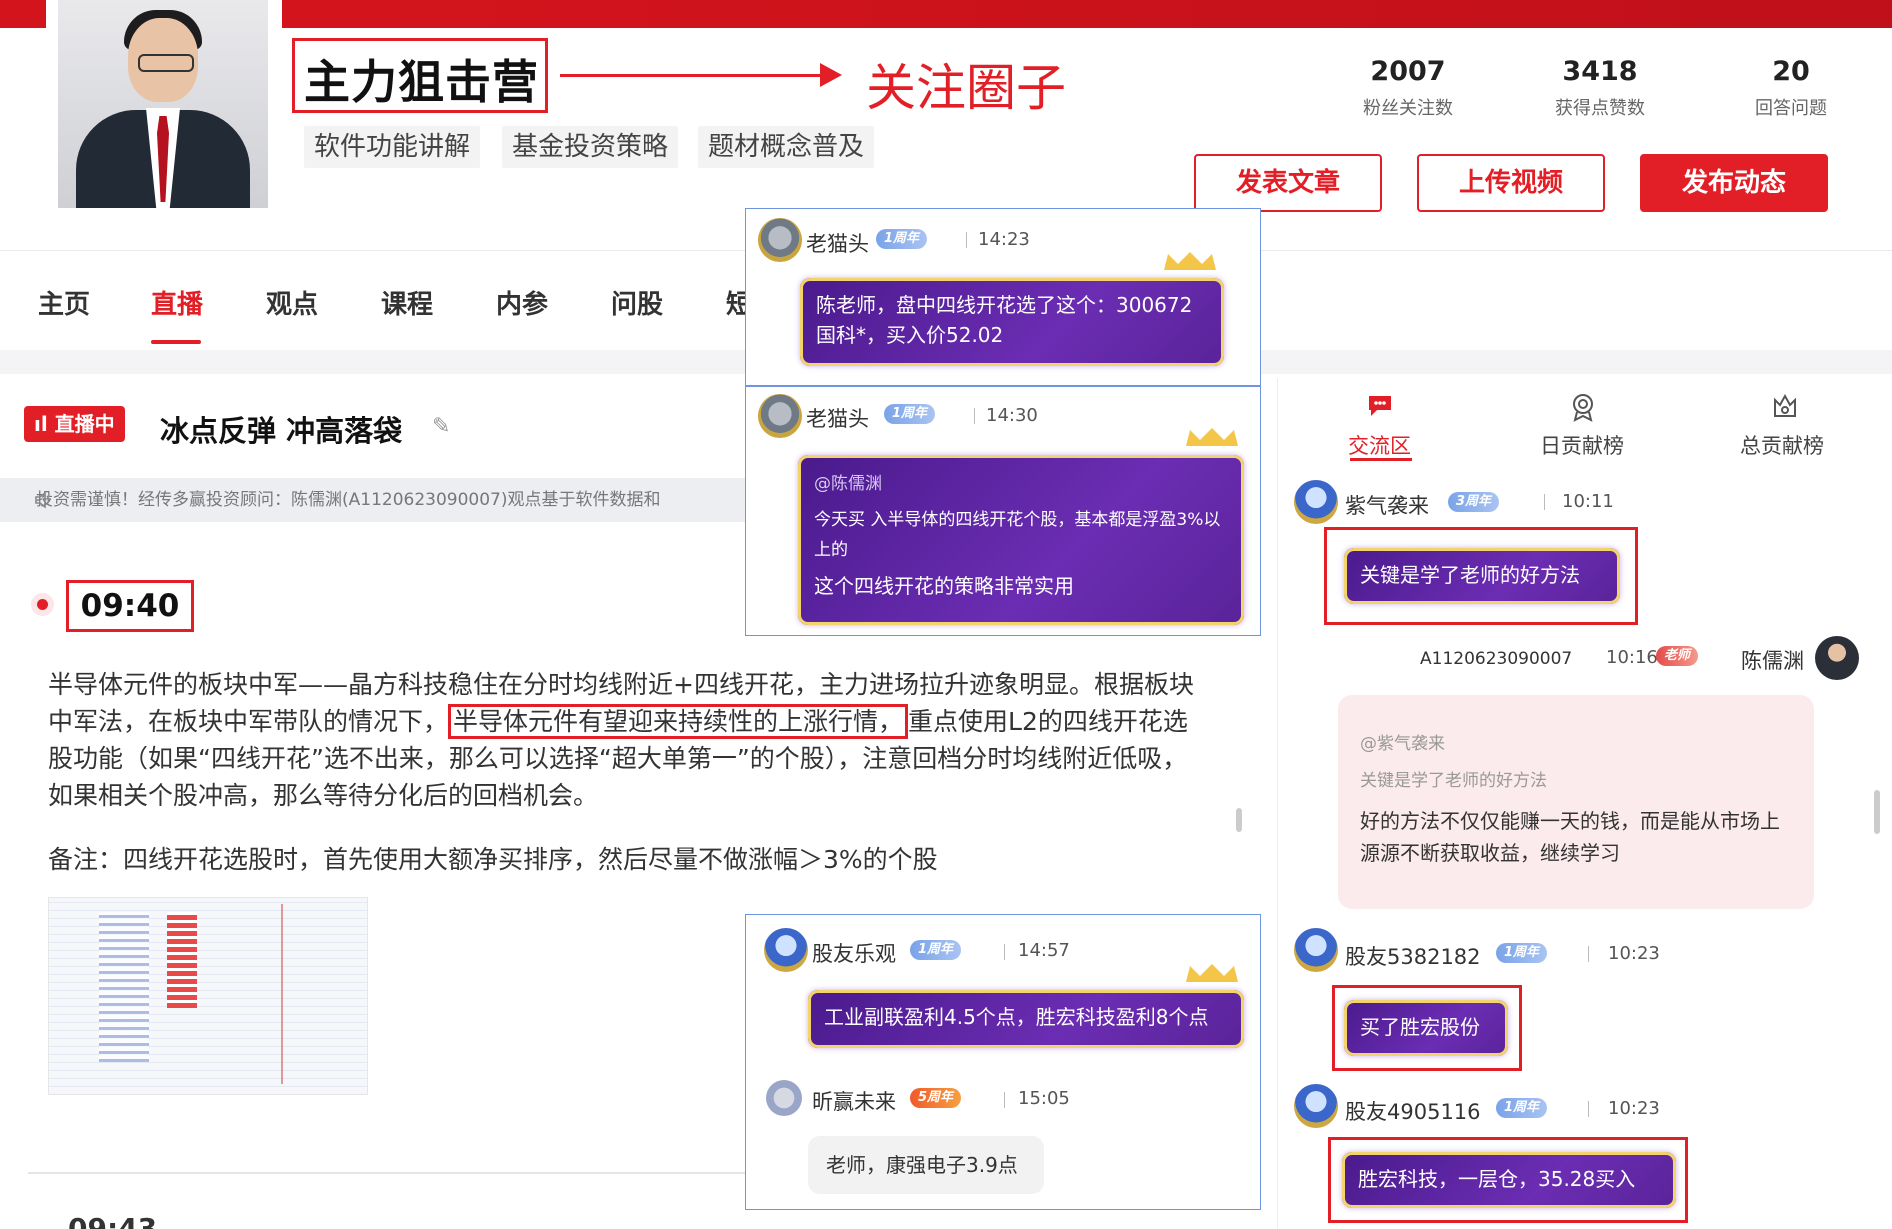 The height and width of the screenshot is (1229, 1892). Describe the element at coordinates (522, 302) in the screenshot. I see `nav-reference: 内参` at that location.